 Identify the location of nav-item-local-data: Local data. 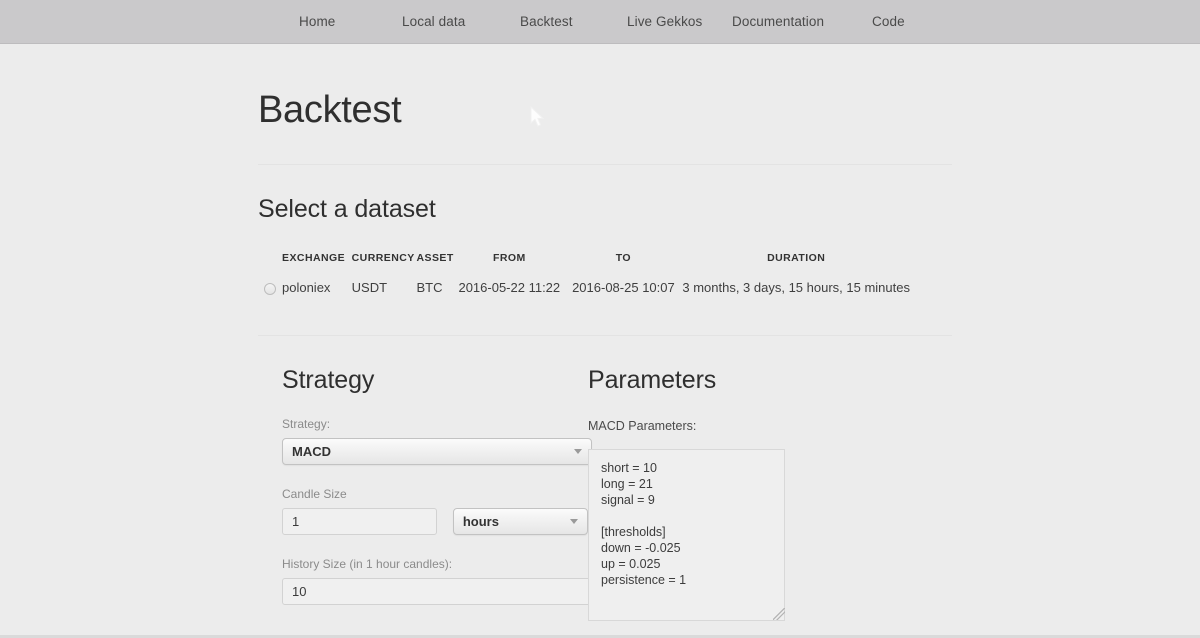
(433, 21).